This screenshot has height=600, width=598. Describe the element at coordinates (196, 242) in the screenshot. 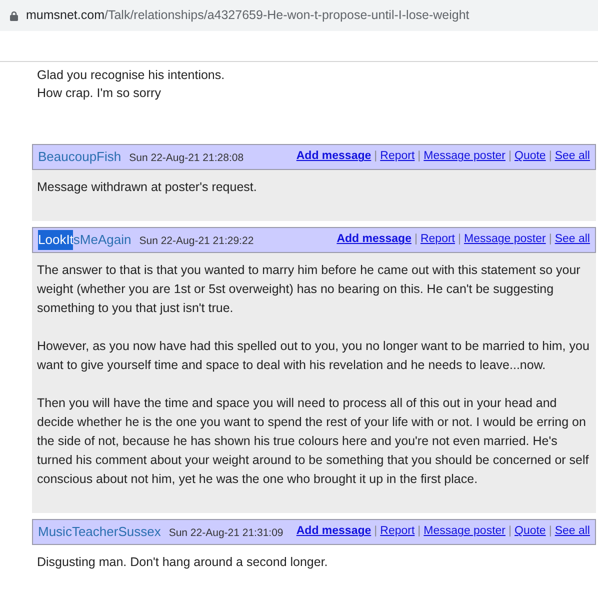

I see `post-date: Sun 22-Aug-21 21:29:22` at that location.